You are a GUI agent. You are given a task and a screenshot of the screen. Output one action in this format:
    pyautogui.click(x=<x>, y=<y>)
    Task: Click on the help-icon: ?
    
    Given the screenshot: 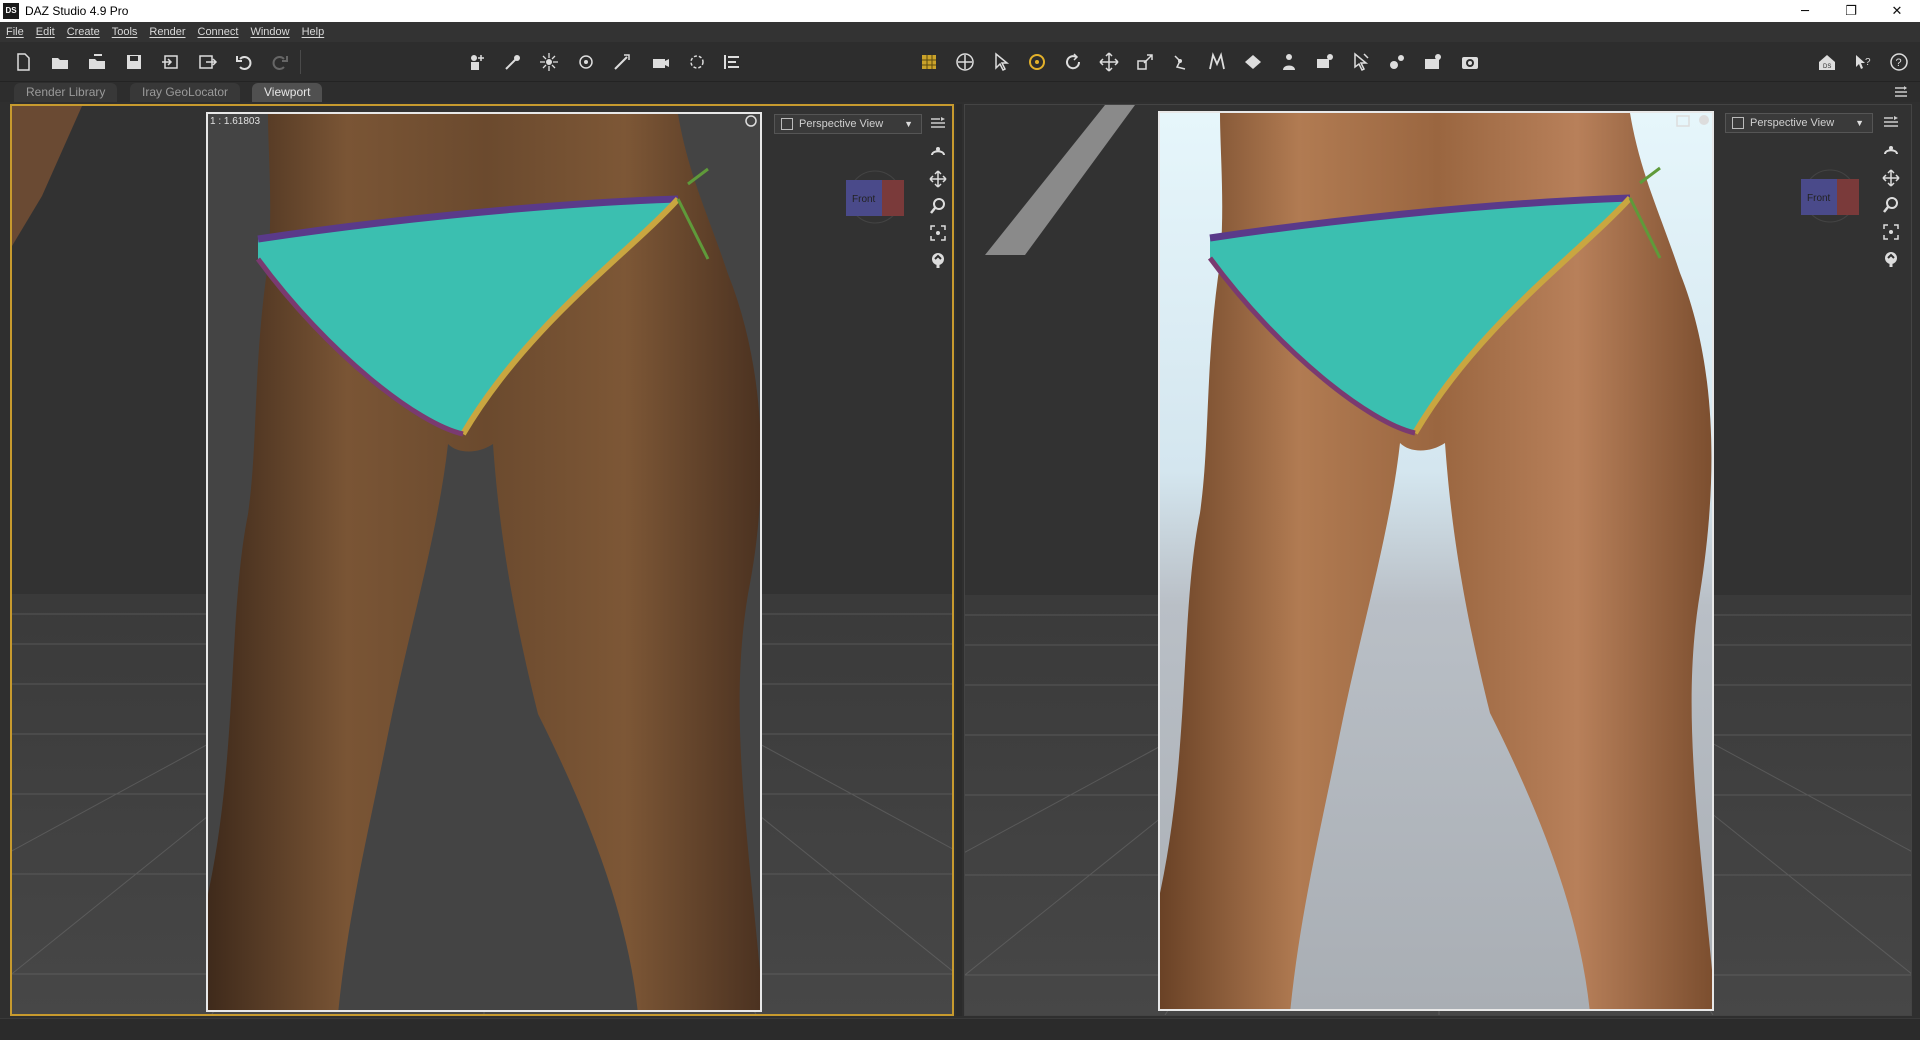 What is the action you would take?
    pyautogui.click(x=1899, y=62)
    